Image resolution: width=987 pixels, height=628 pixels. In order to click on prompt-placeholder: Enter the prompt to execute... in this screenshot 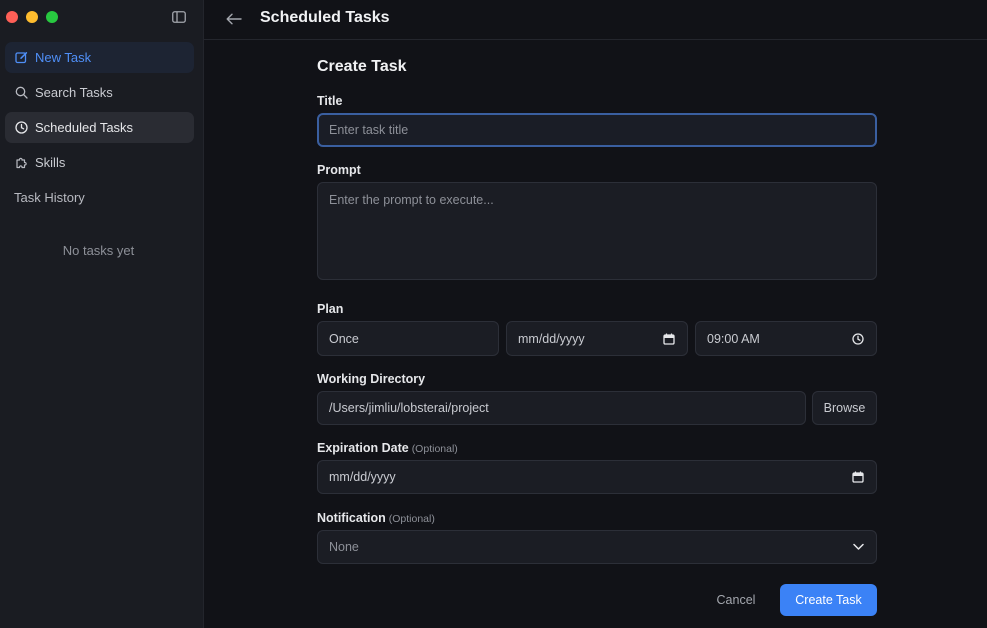, I will do `click(411, 200)`.